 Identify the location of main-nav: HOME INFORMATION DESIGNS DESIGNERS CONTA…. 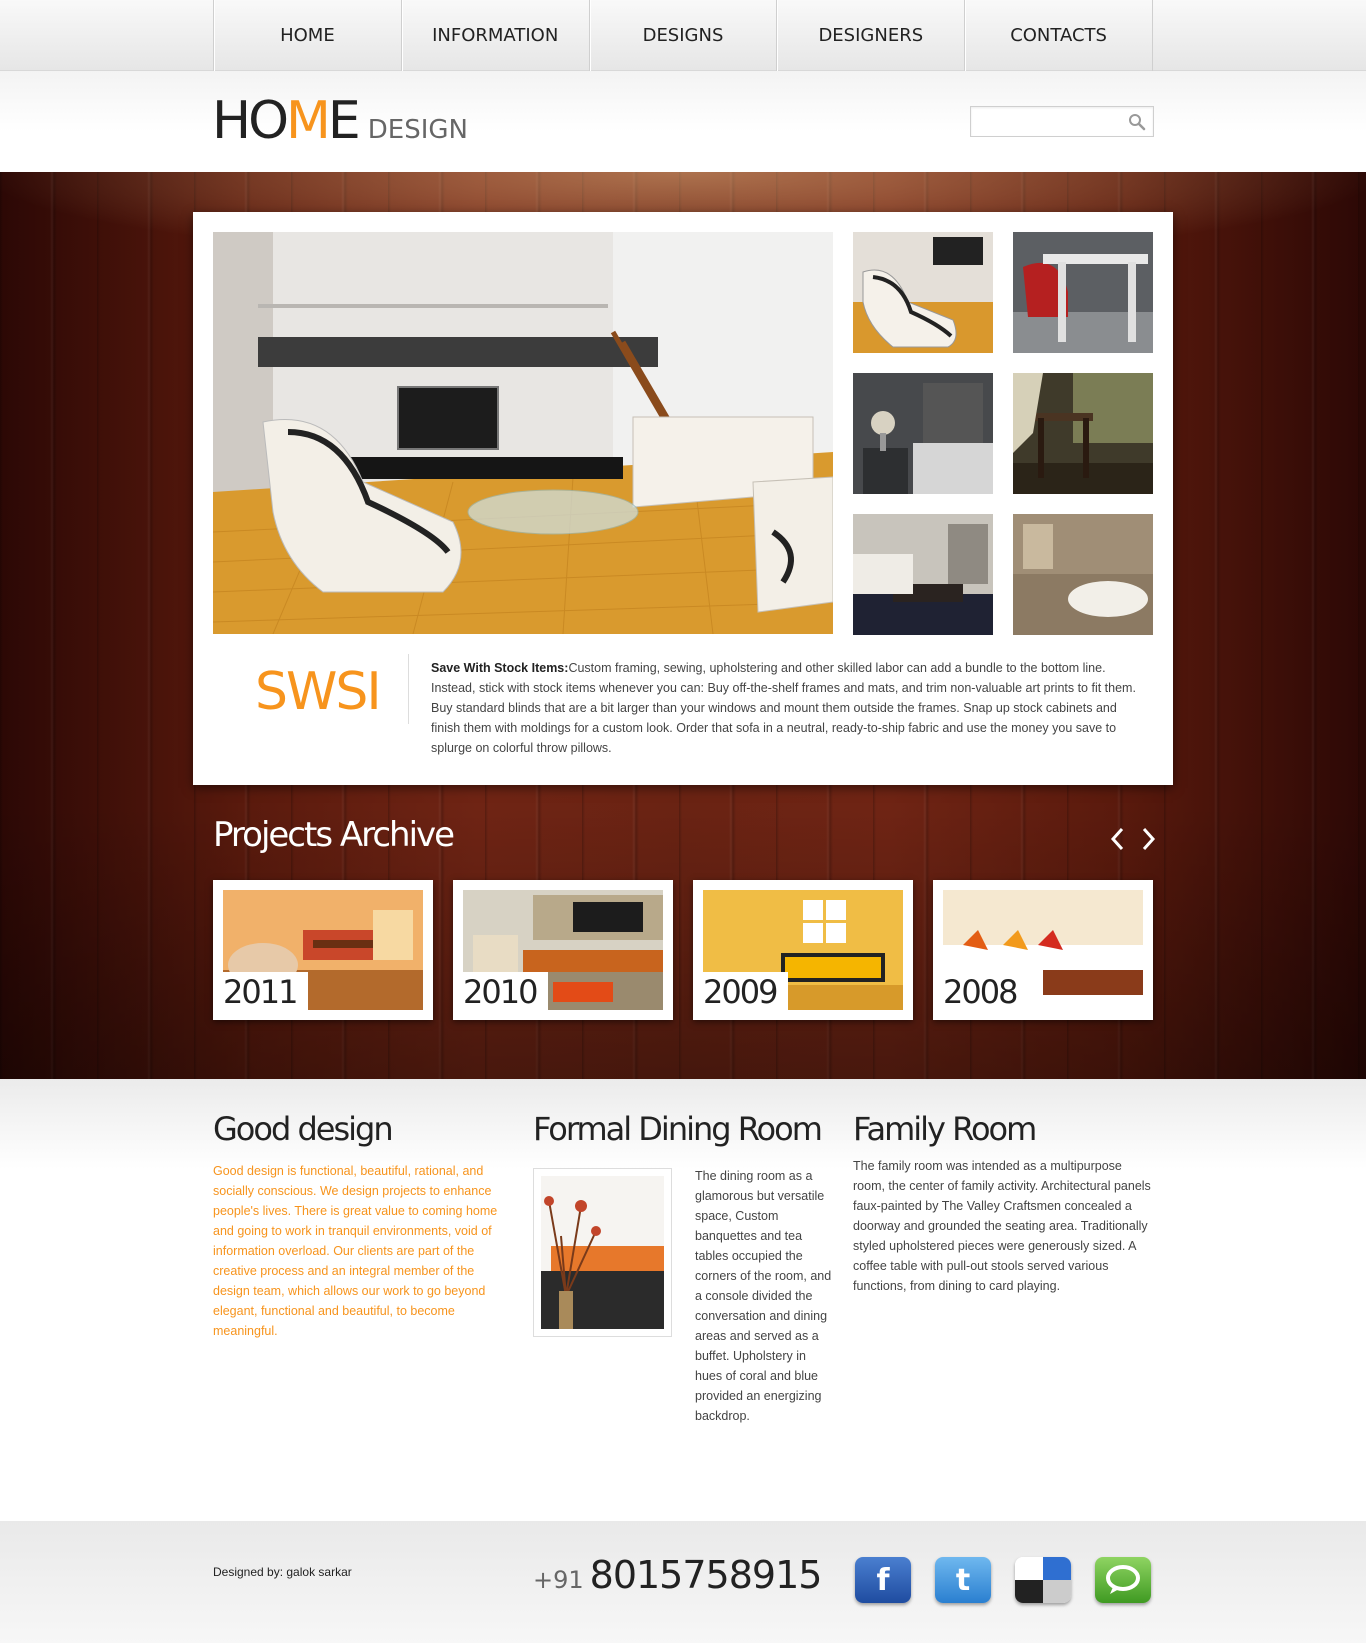
(683, 35).